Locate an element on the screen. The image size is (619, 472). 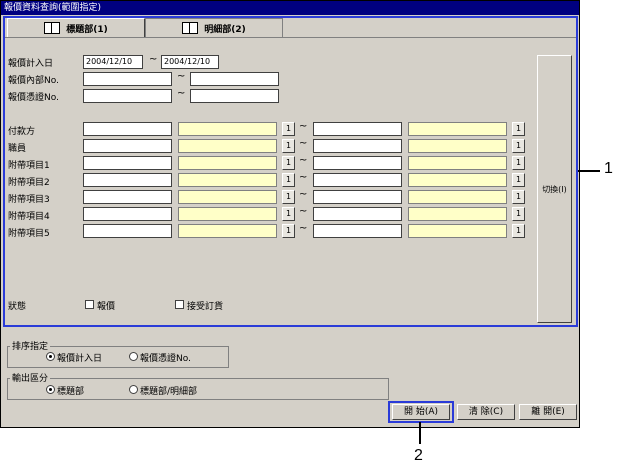
date-tilde: ~ is located at coordinates (153, 59).